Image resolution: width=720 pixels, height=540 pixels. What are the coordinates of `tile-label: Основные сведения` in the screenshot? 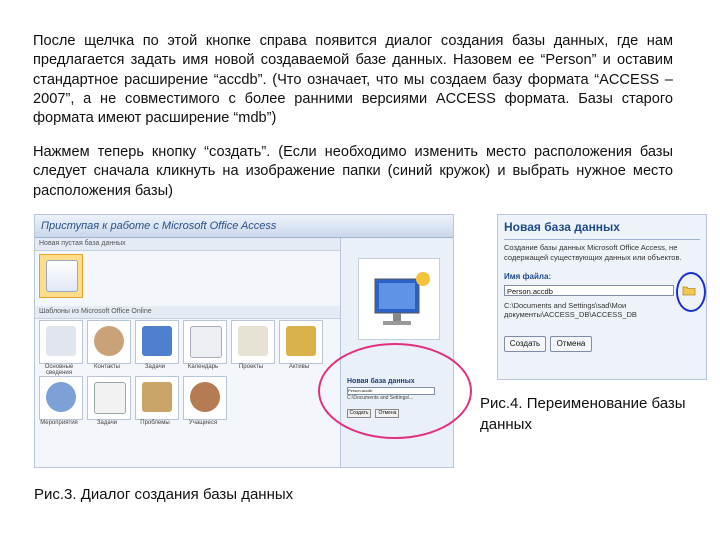 It's located at (59, 370).